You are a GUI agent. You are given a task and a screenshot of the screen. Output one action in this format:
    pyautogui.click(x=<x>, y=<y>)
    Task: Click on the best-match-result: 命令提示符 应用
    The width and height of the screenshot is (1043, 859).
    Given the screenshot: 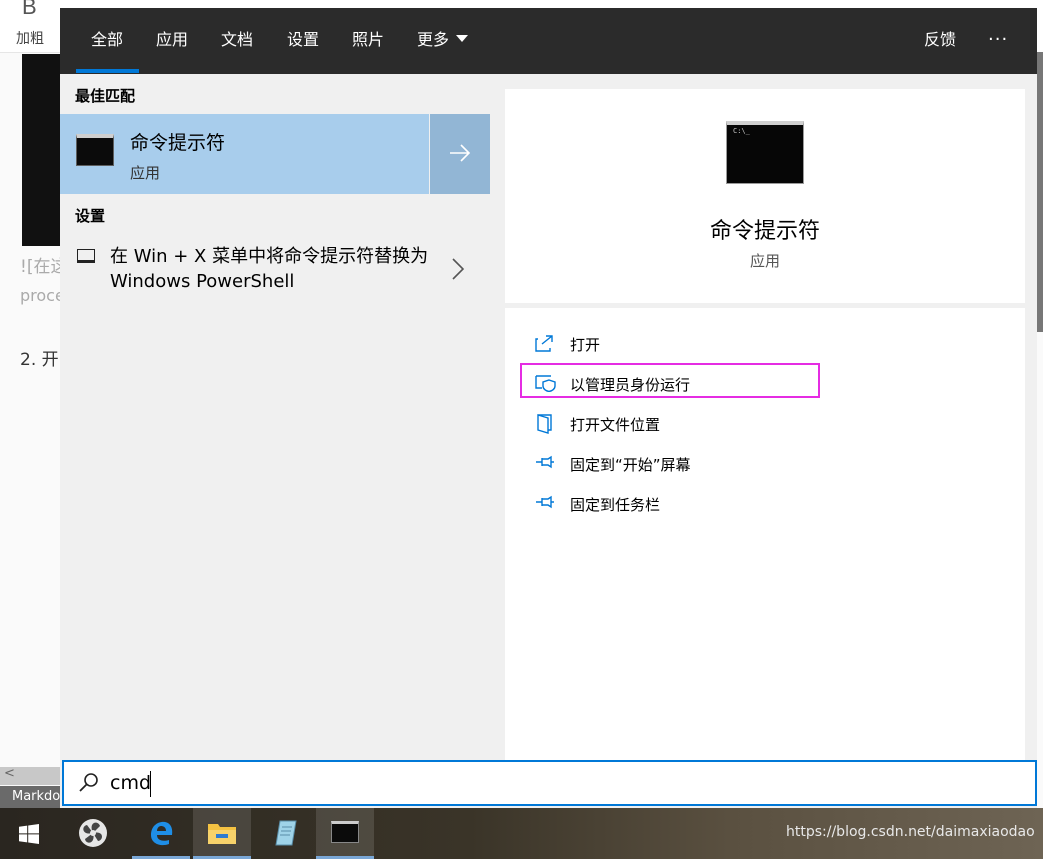 What is the action you would take?
    pyautogui.click(x=244, y=154)
    